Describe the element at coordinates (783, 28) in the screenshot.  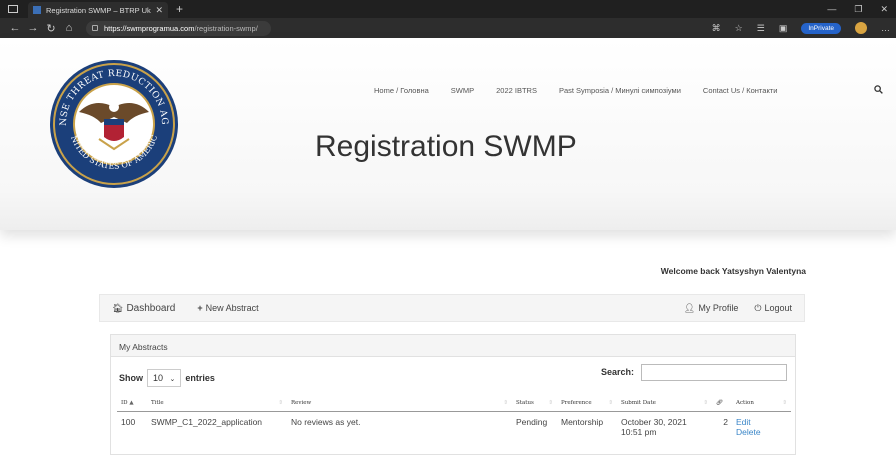
I see `collections-icon: ▣` at that location.